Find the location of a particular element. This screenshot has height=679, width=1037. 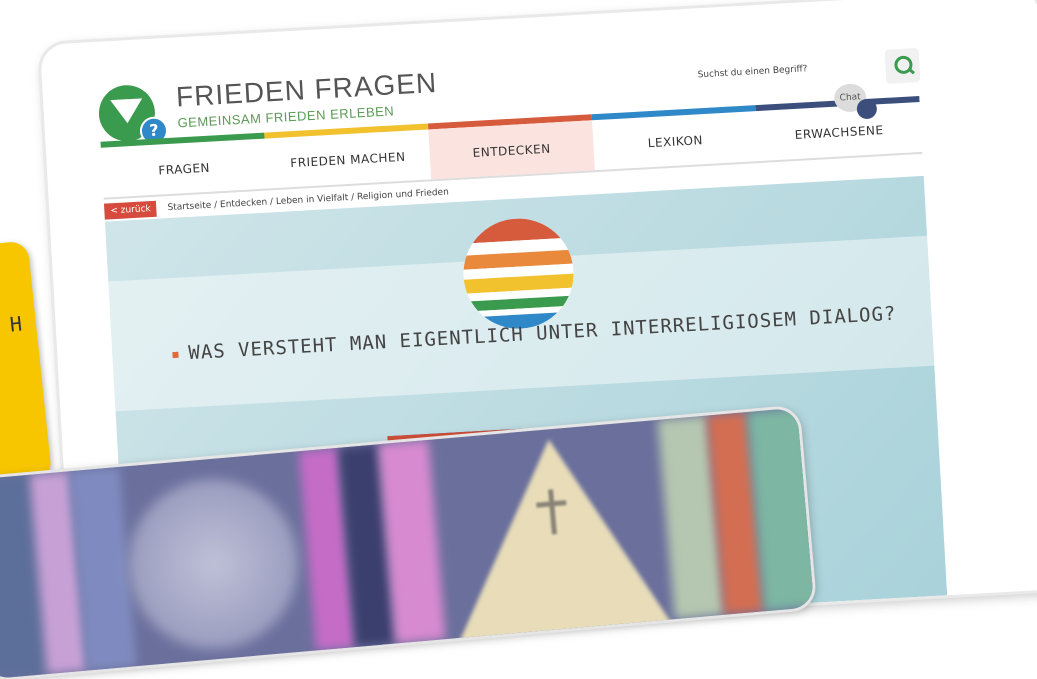

nav-item-lexikon: LEXIKON is located at coordinates (675, 140).